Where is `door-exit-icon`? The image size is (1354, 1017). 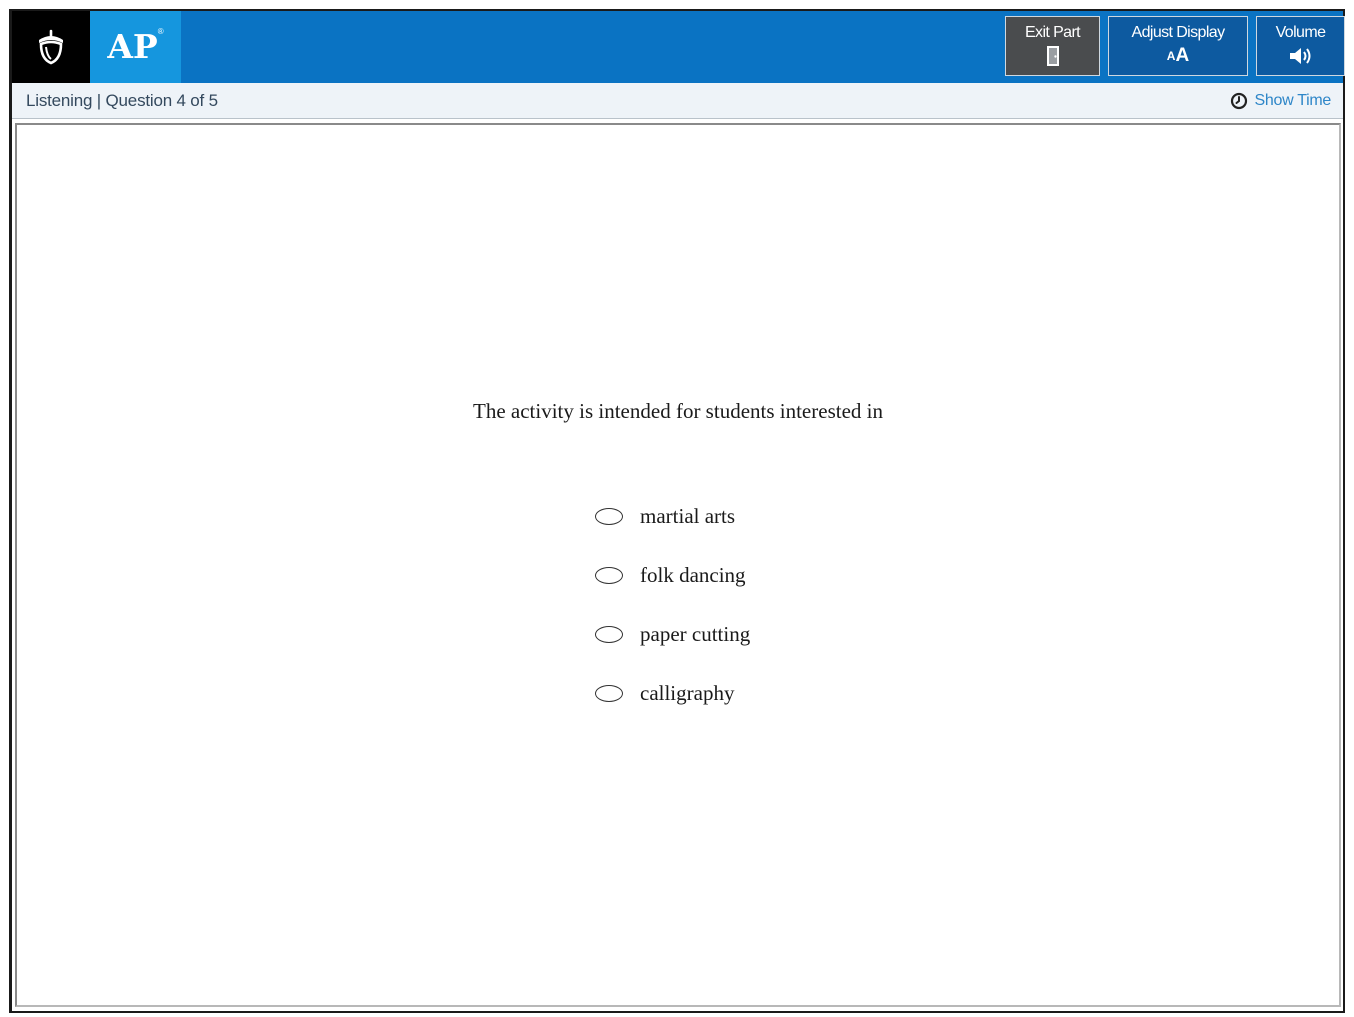 door-exit-icon is located at coordinates (1053, 56).